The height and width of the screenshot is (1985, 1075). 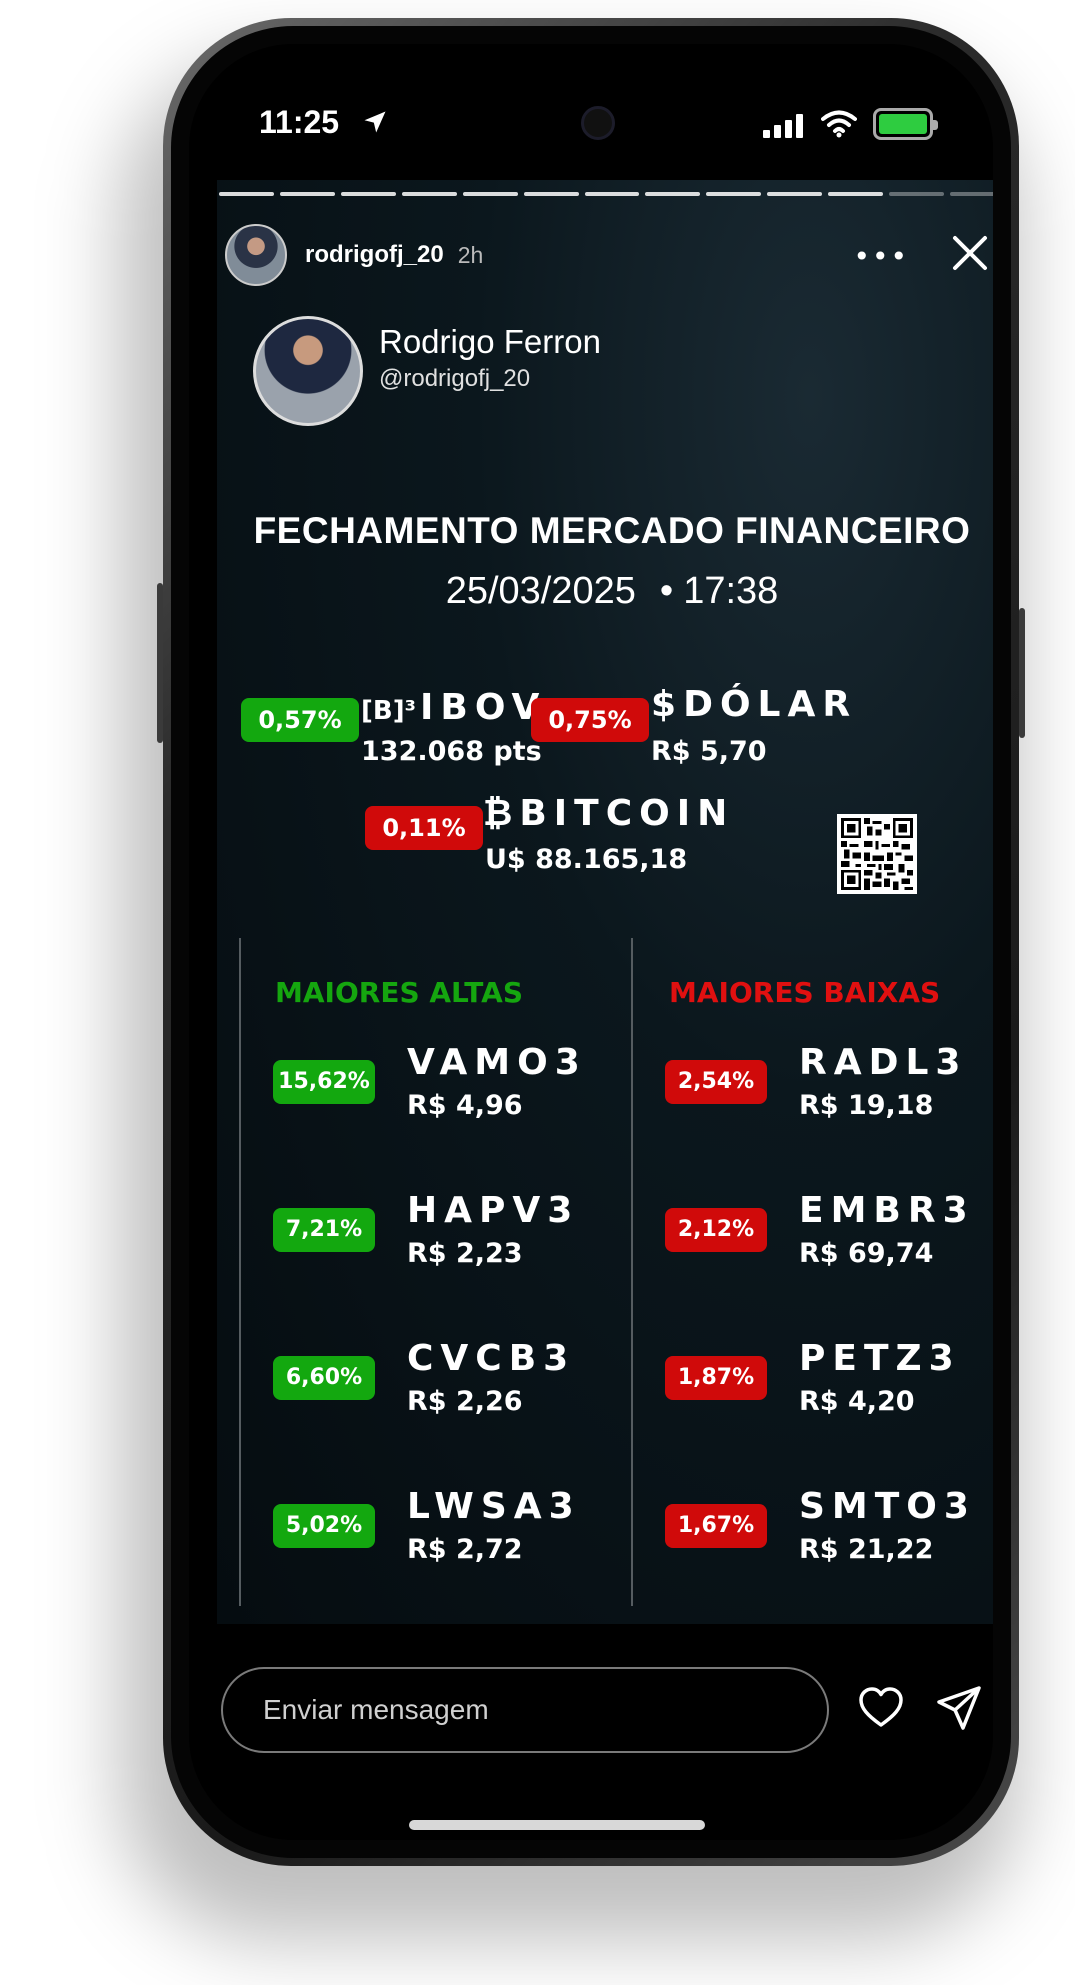 What do you see at coordinates (491, 1358) in the screenshot?
I see `stock-ticker: CVCB3` at bounding box center [491, 1358].